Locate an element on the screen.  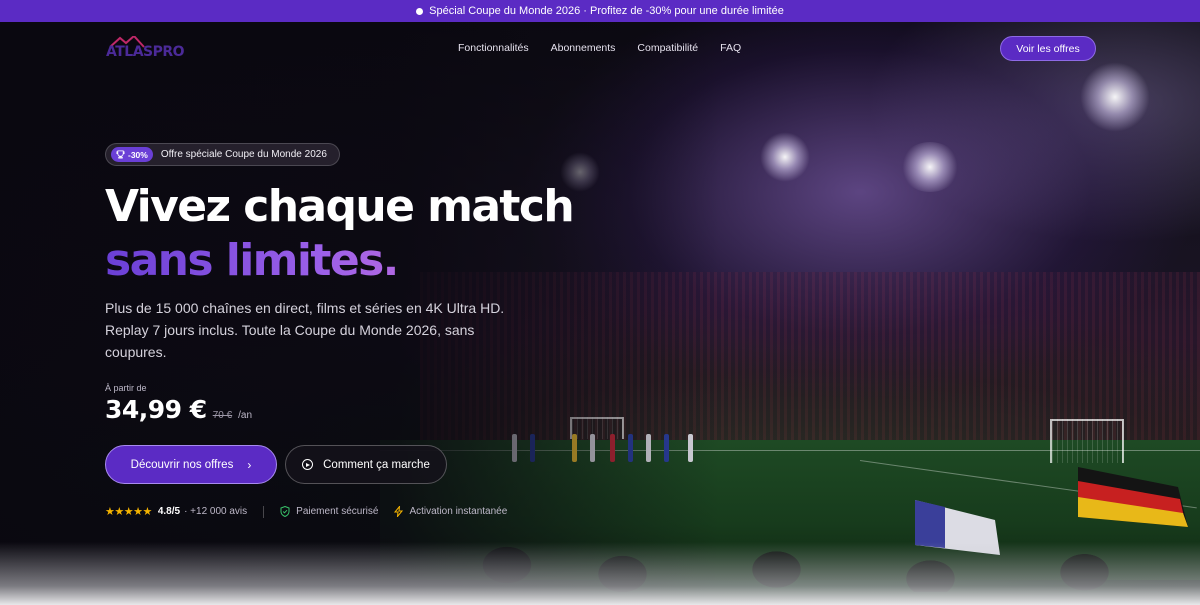
bottom-fade is located at coordinates (600, 573).